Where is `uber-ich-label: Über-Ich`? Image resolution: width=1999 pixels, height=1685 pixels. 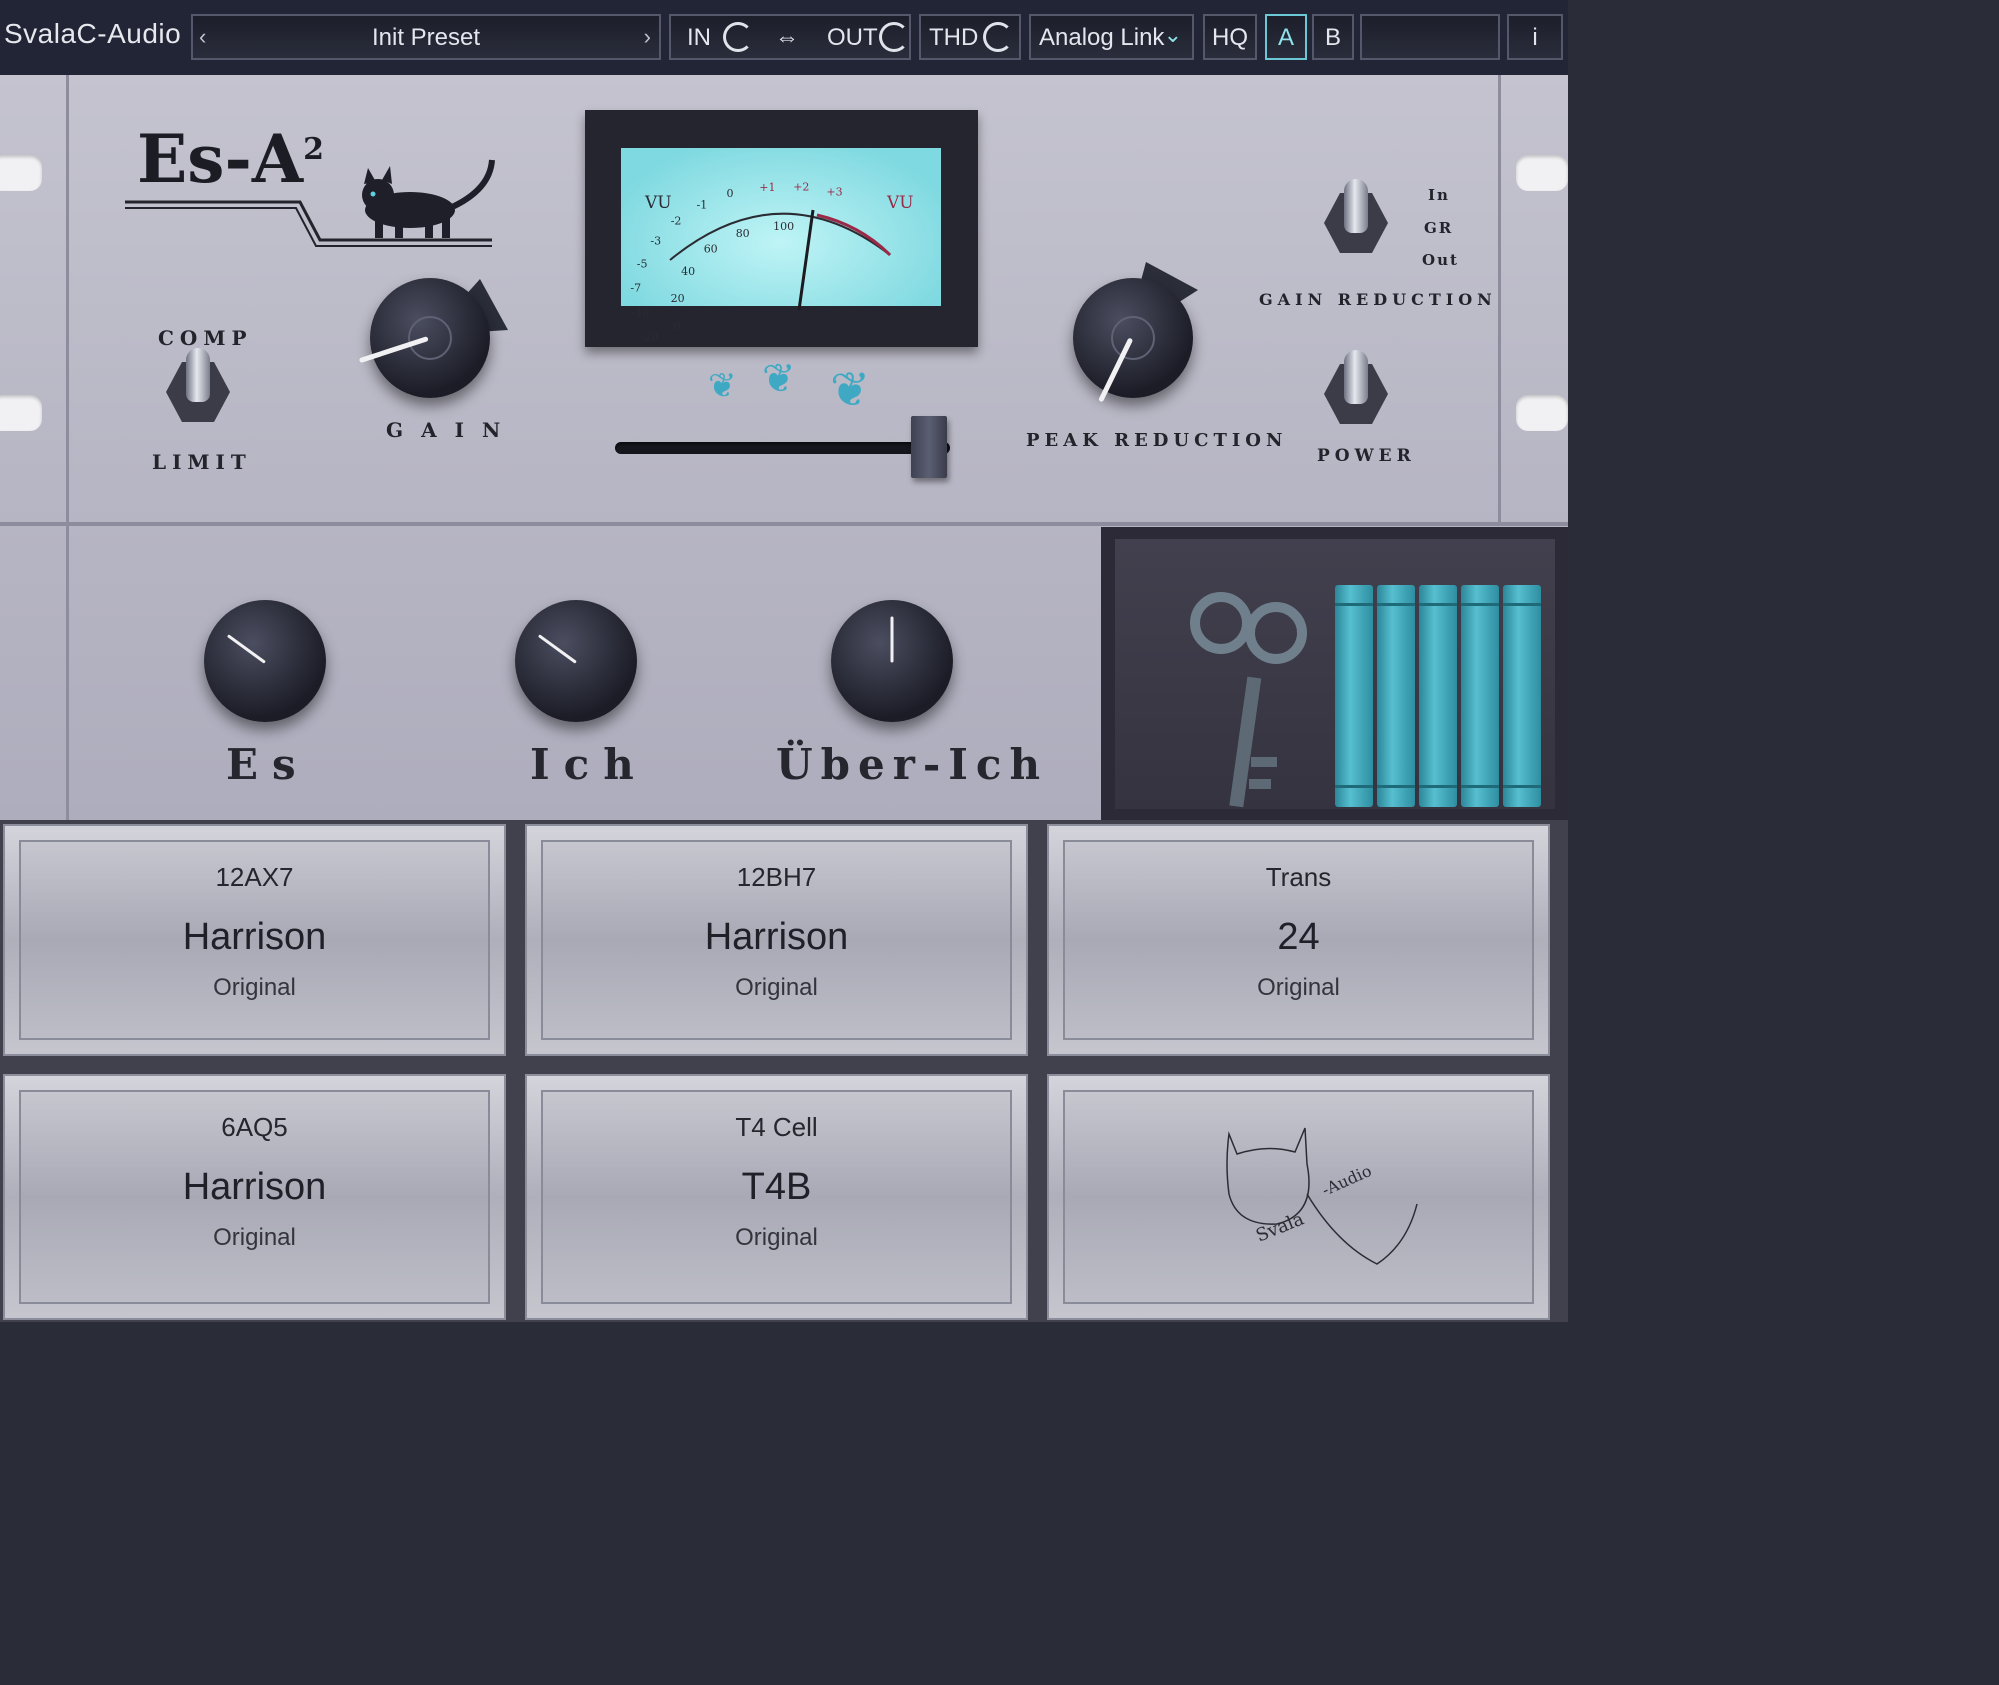
uber-ich-label: Über-Ich is located at coordinates (912, 764).